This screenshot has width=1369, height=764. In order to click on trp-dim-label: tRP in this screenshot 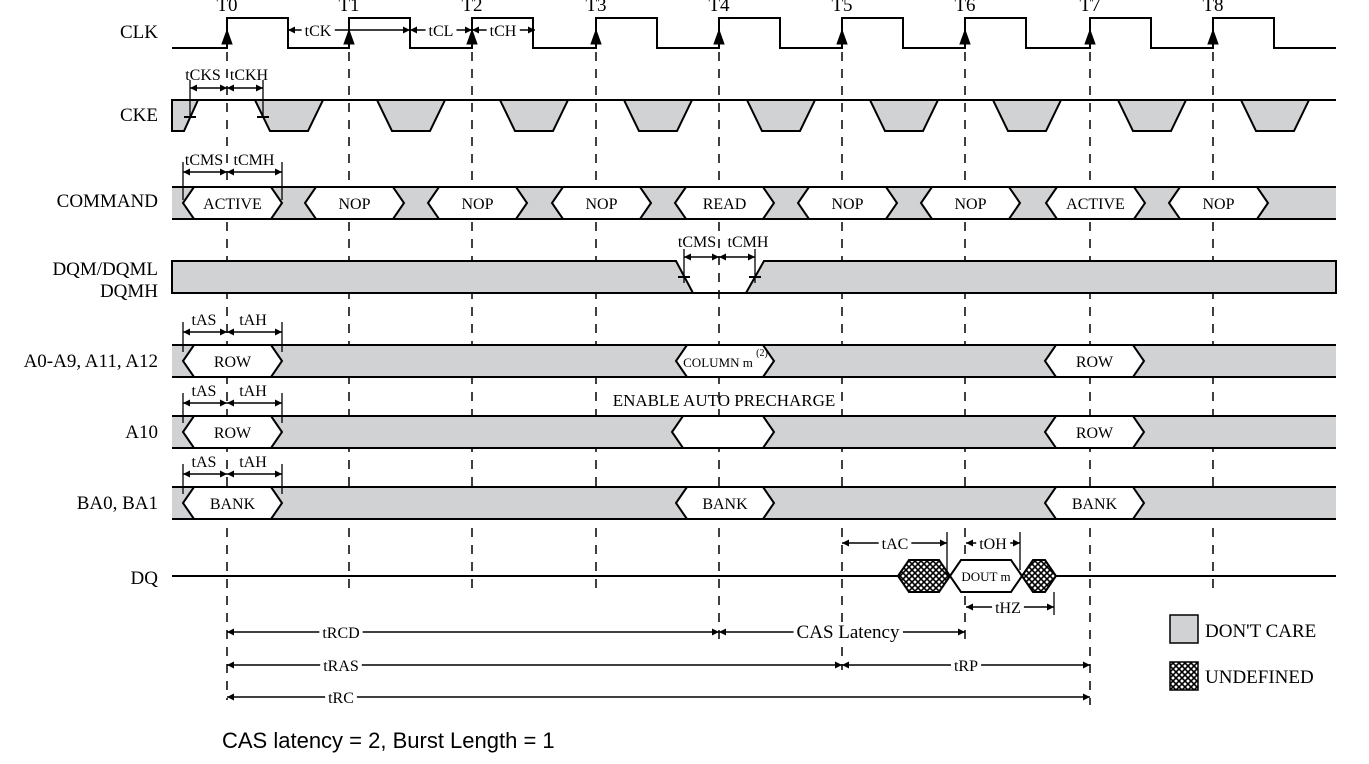, I will do `click(966, 666)`.